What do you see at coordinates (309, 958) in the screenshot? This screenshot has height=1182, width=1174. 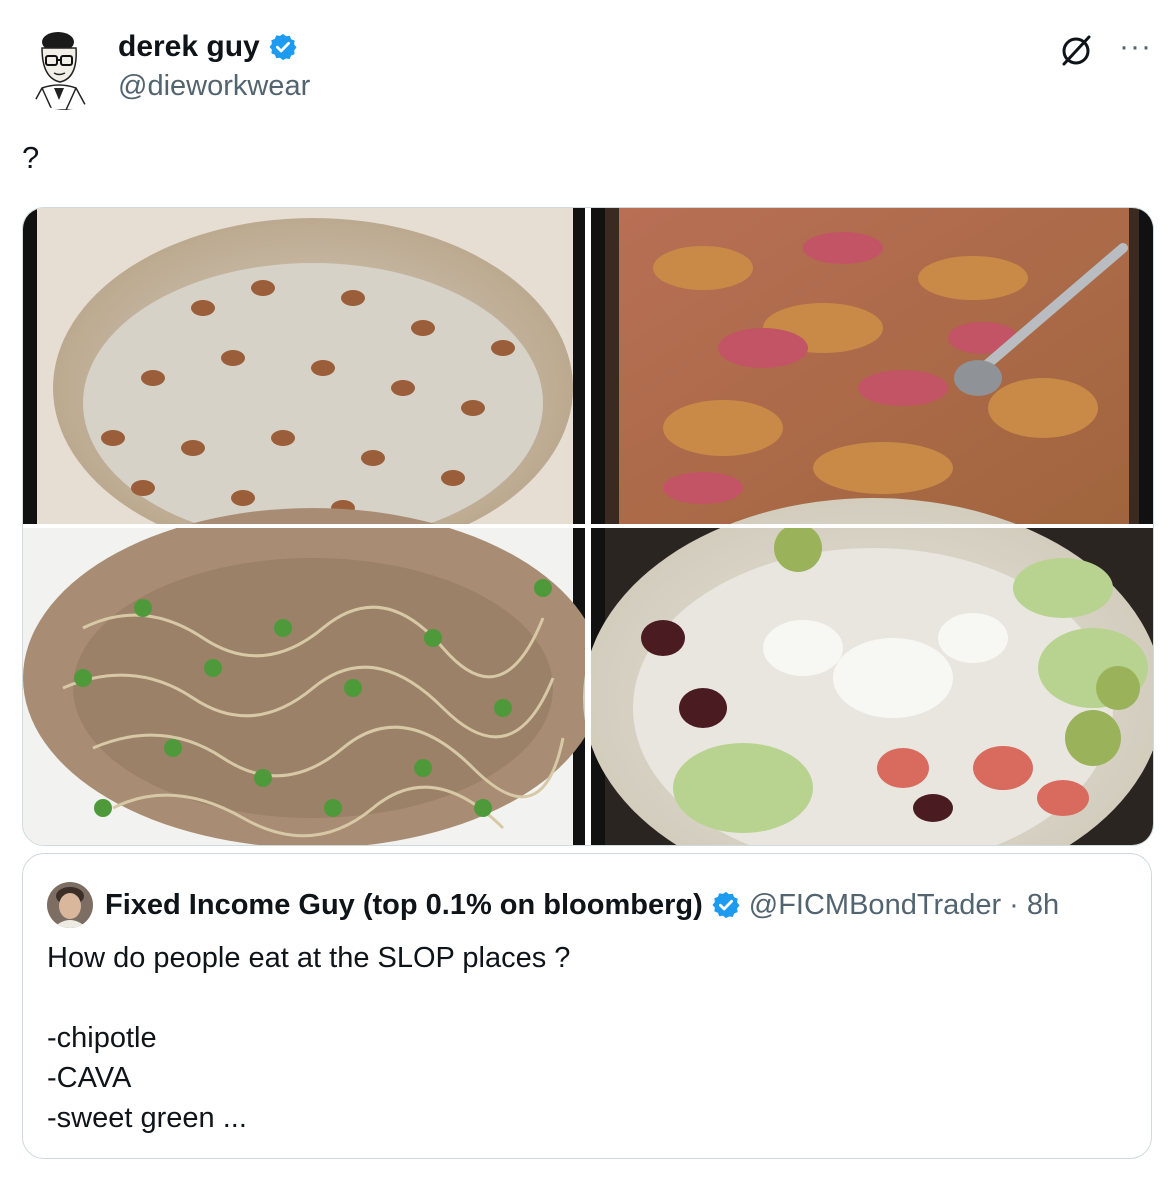 I see `quoted-text-line: How do people eat at the SLOP places ?` at bounding box center [309, 958].